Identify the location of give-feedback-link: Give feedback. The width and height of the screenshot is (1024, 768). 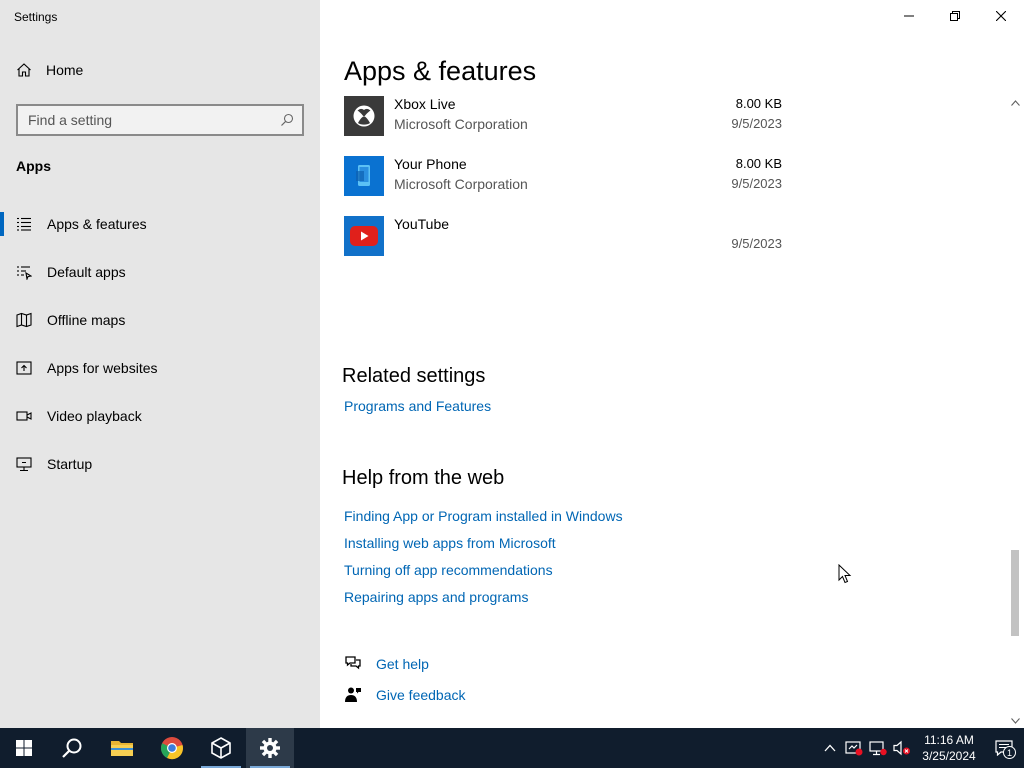
(405, 695).